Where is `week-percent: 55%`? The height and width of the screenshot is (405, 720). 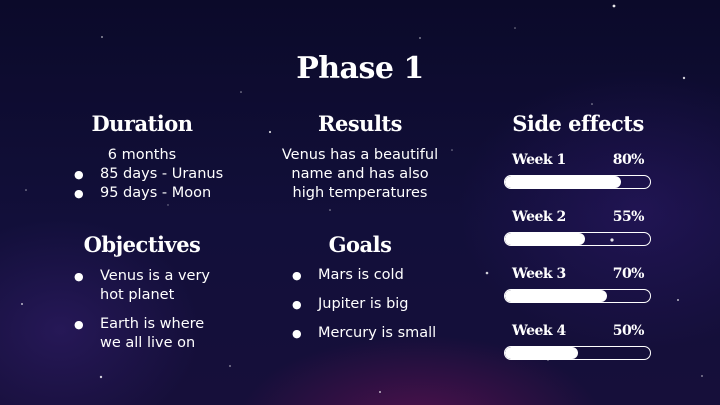 week-percent: 55% is located at coordinates (628, 217).